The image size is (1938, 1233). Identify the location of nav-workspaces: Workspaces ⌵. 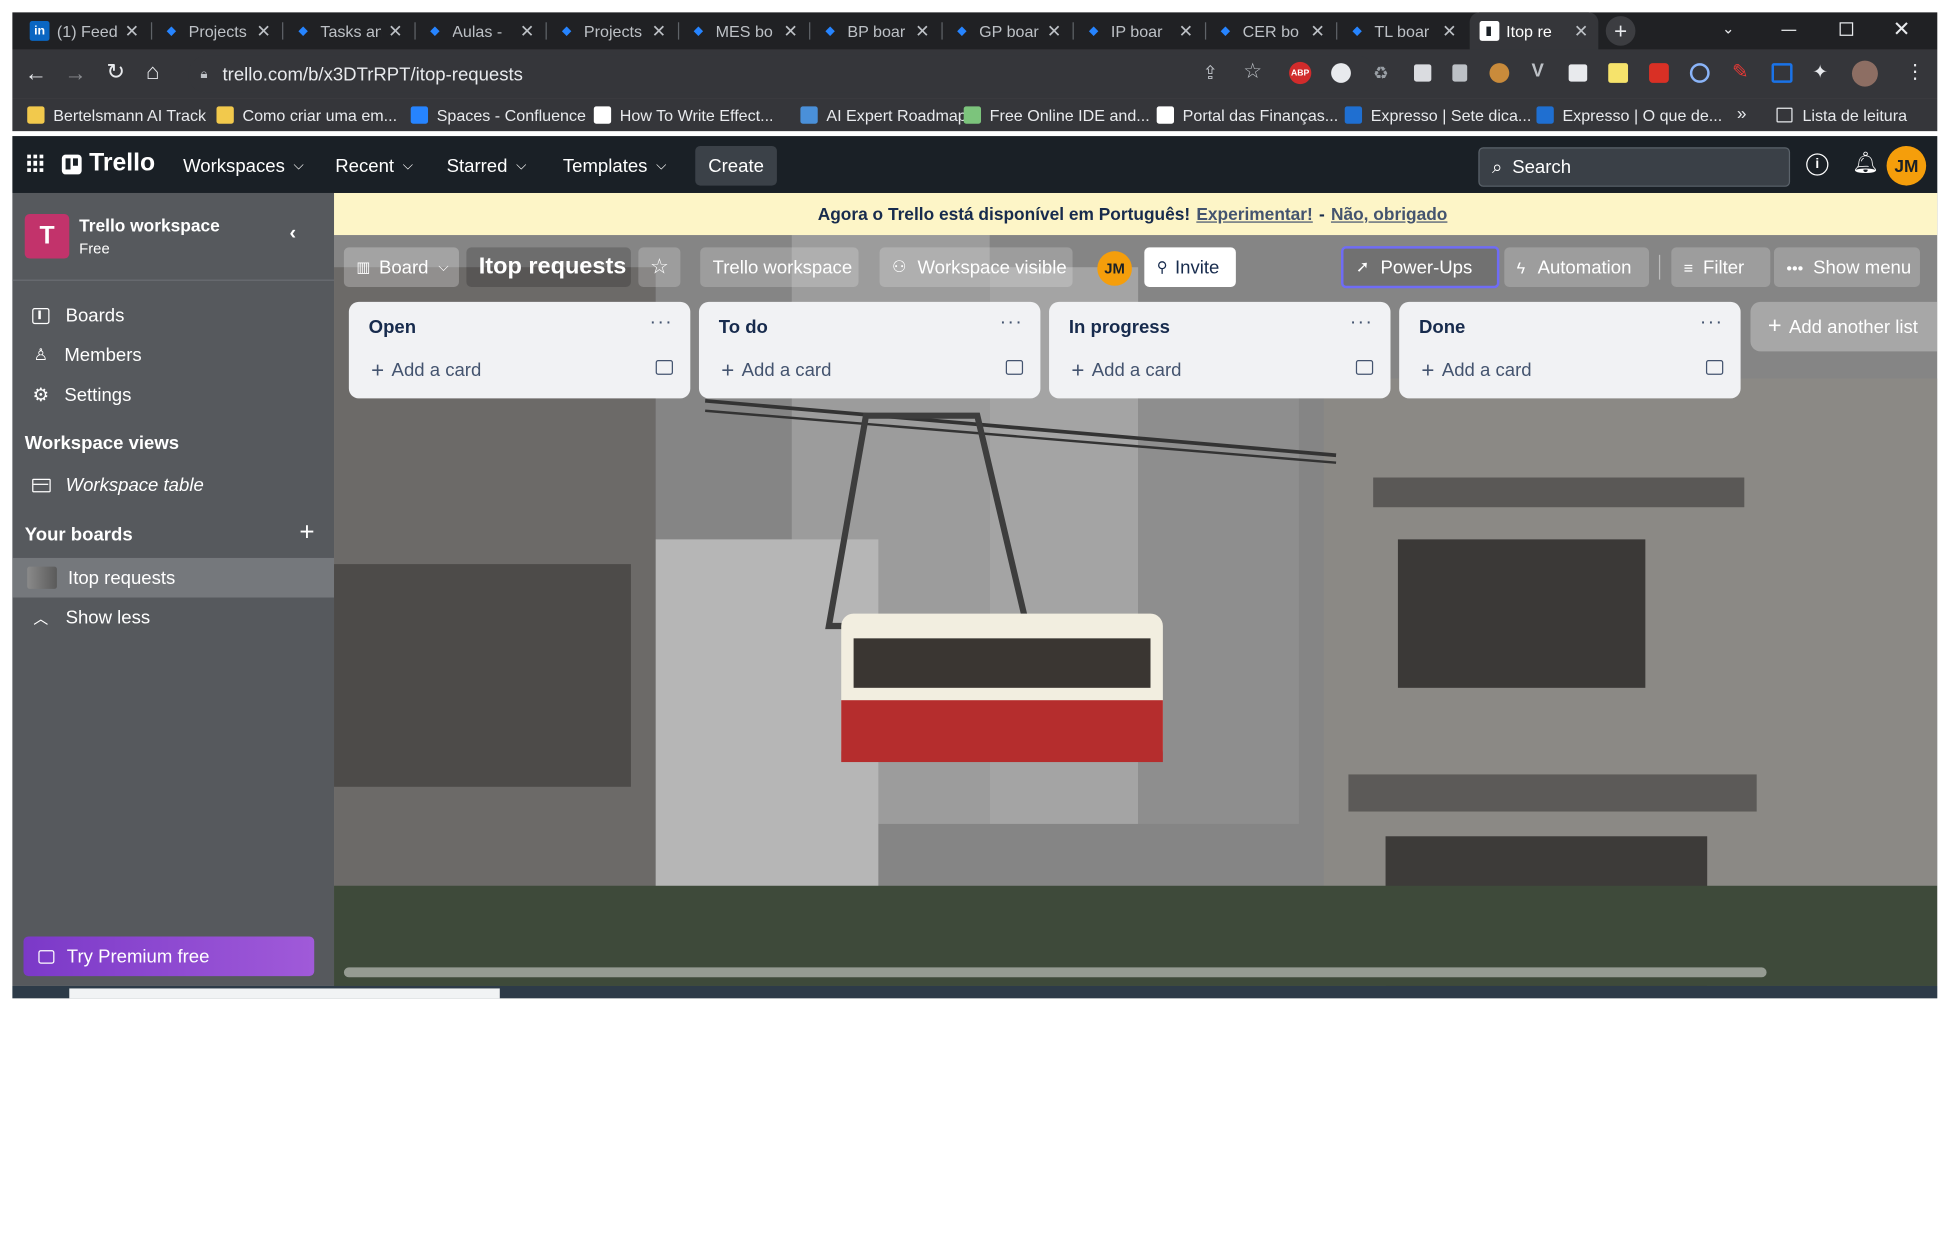
(243, 165).